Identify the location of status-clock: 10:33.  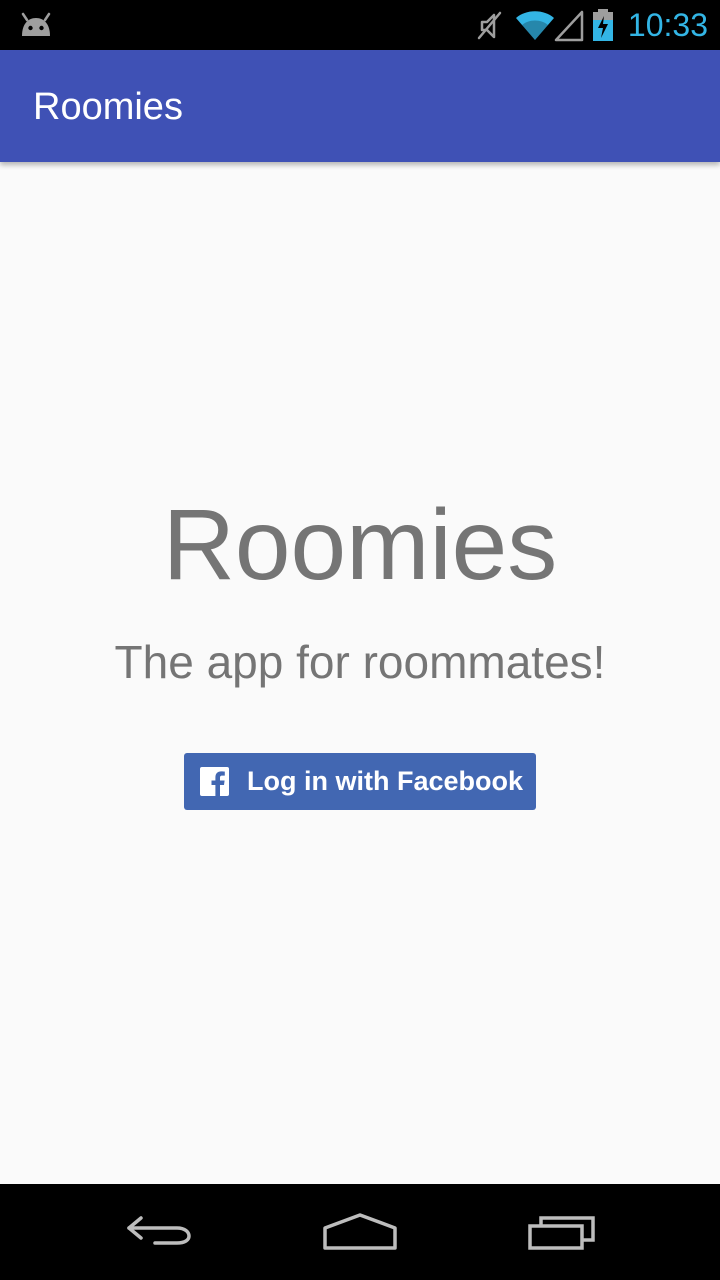
(667, 25).